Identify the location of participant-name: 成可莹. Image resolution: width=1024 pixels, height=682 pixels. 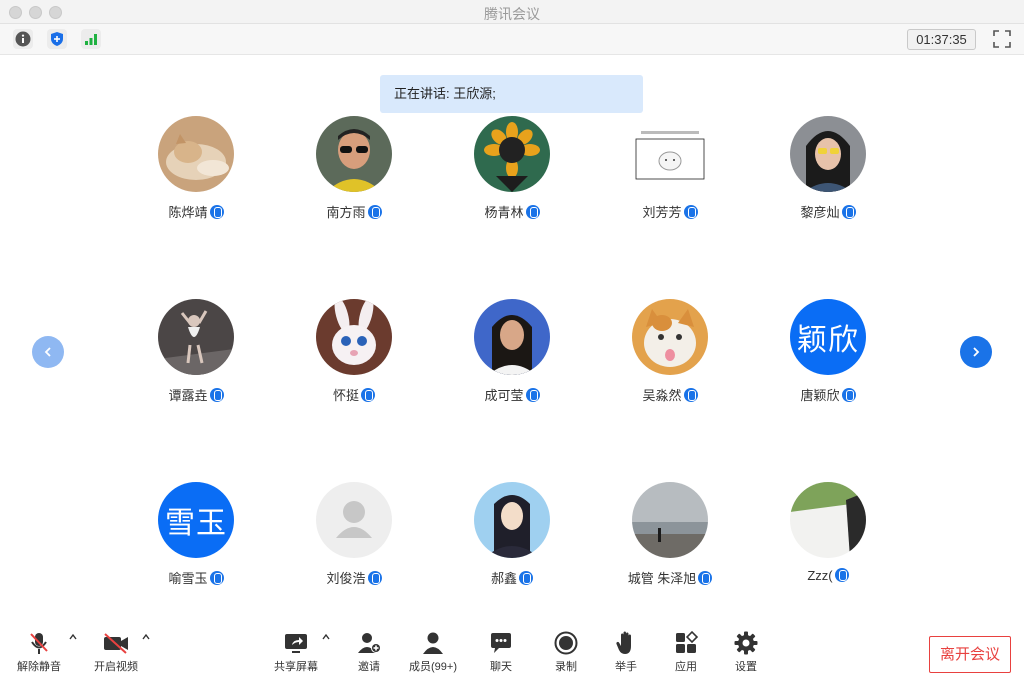
(504, 395).